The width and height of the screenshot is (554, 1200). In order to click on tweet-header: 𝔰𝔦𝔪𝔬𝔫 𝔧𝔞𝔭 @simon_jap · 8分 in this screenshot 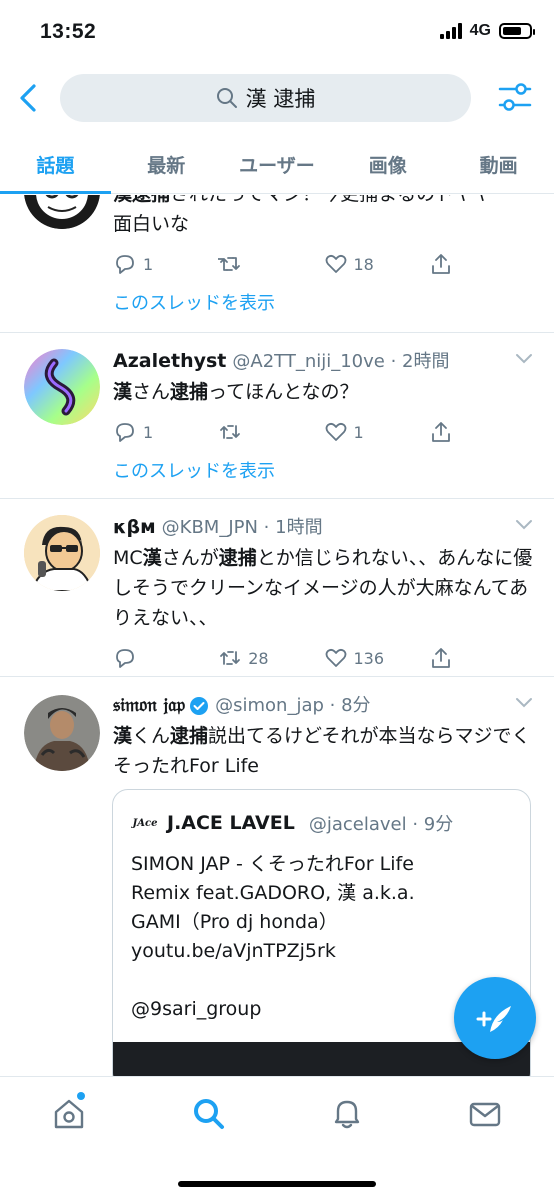, I will do `click(323, 706)`.